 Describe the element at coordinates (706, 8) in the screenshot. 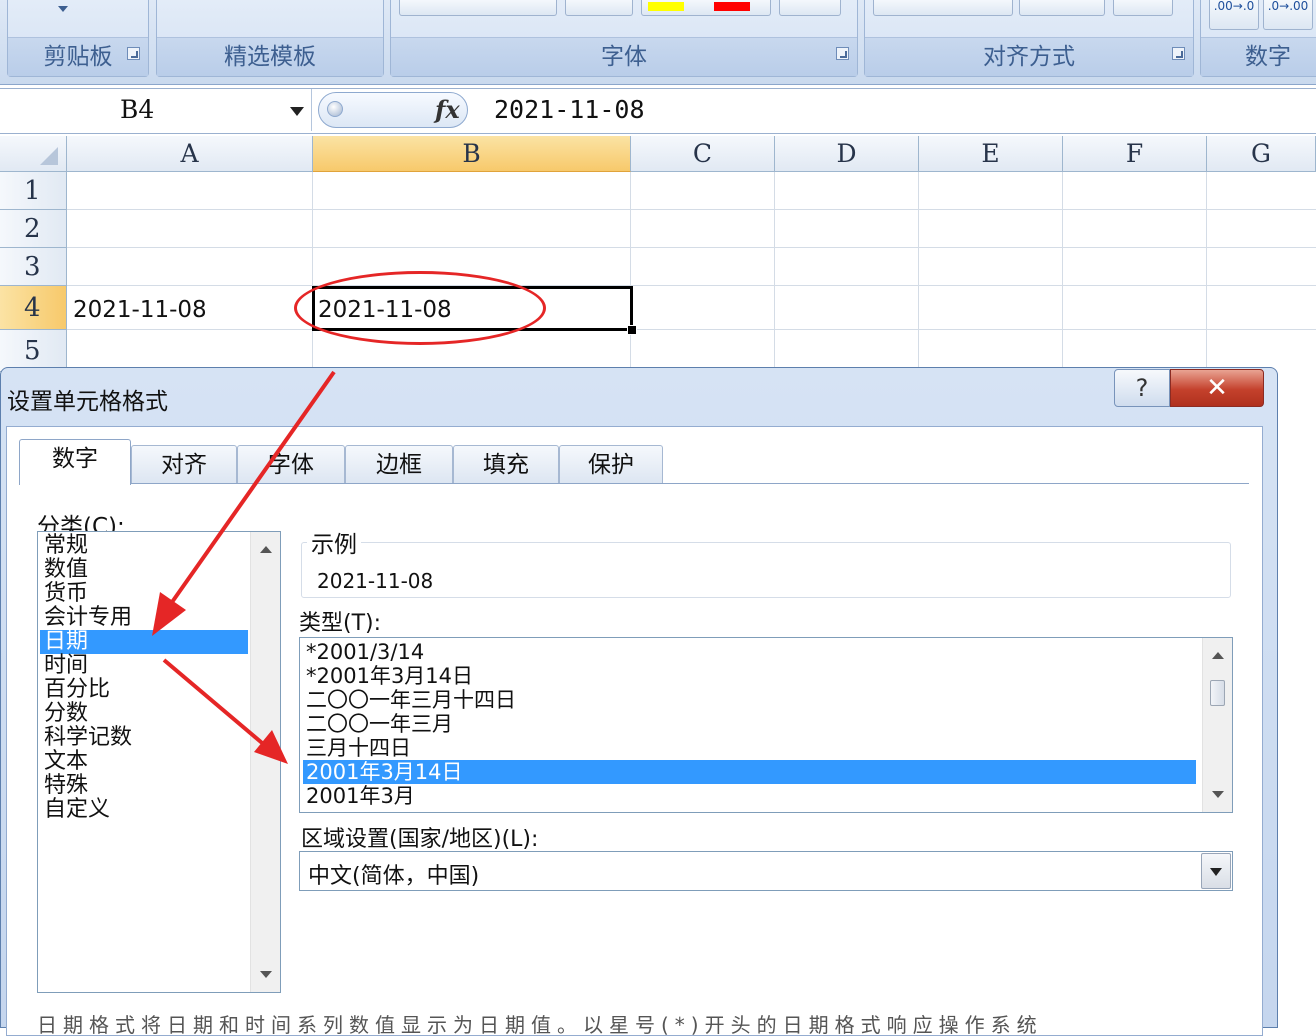

I see `fill-color-button` at that location.